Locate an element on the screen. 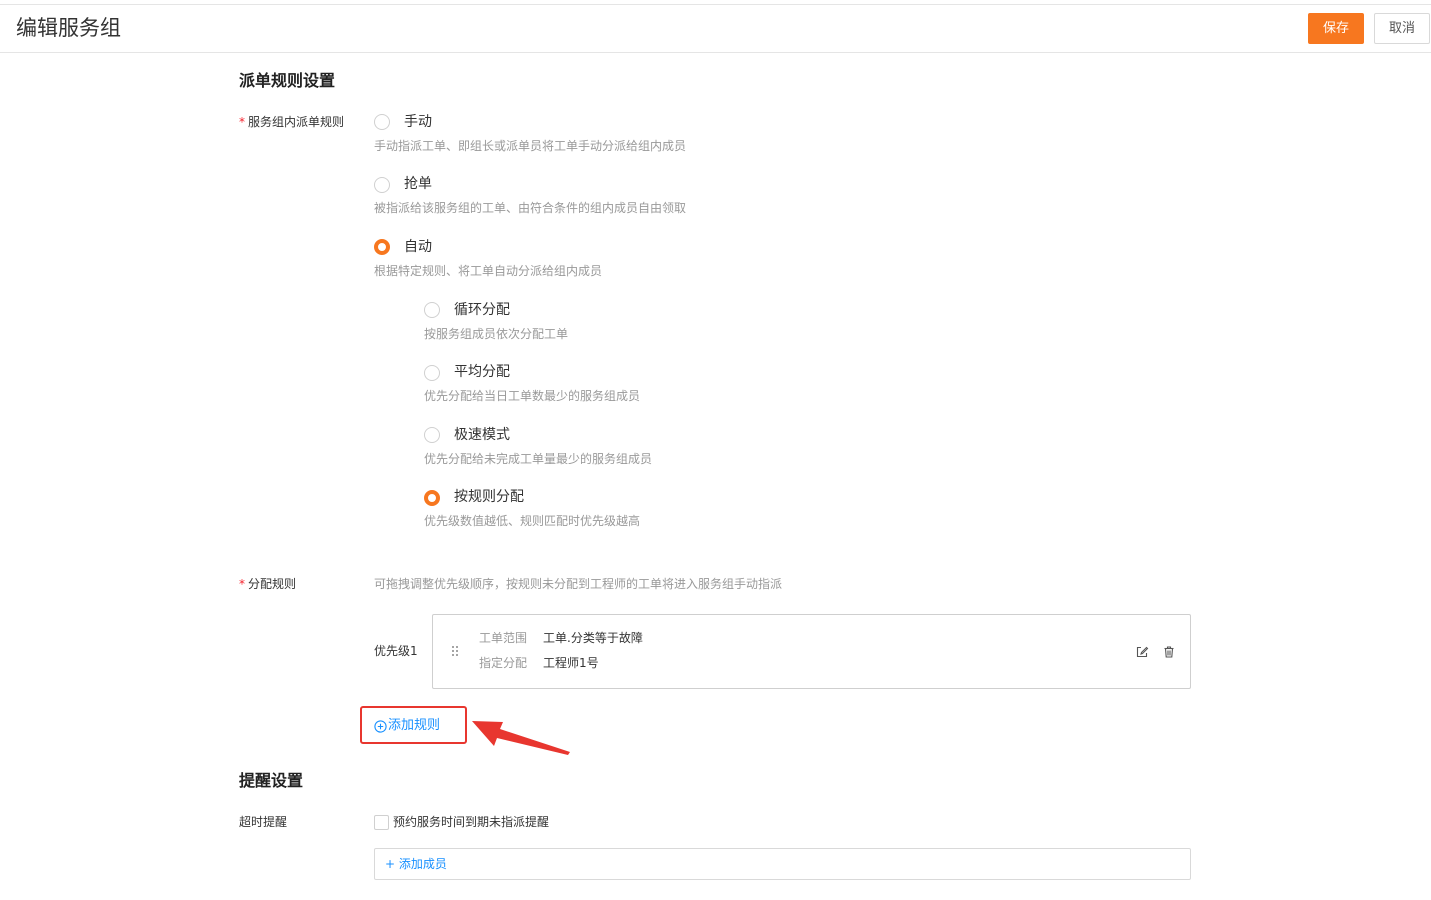 The height and width of the screenshot is (900, 1431). radio-grab-label: 抢单 is located at coordinates (418, 184).